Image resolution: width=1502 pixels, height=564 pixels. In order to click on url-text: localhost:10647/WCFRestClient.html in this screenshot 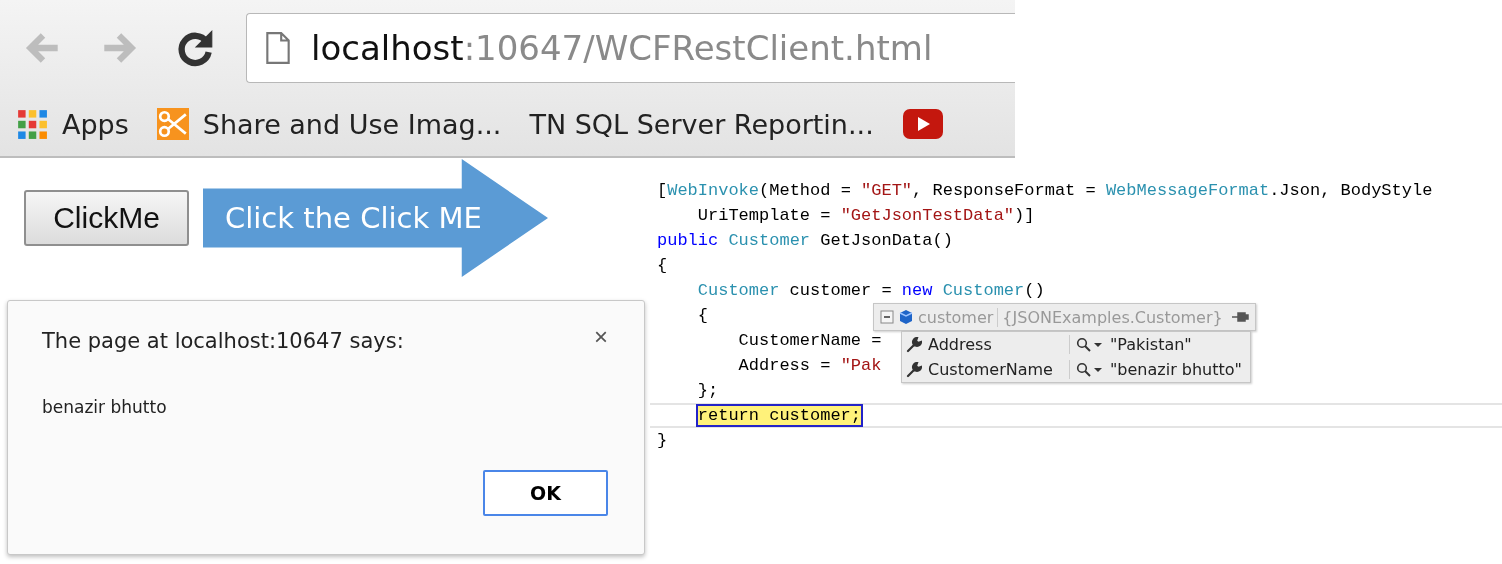, I will do `click(622, 47)`.